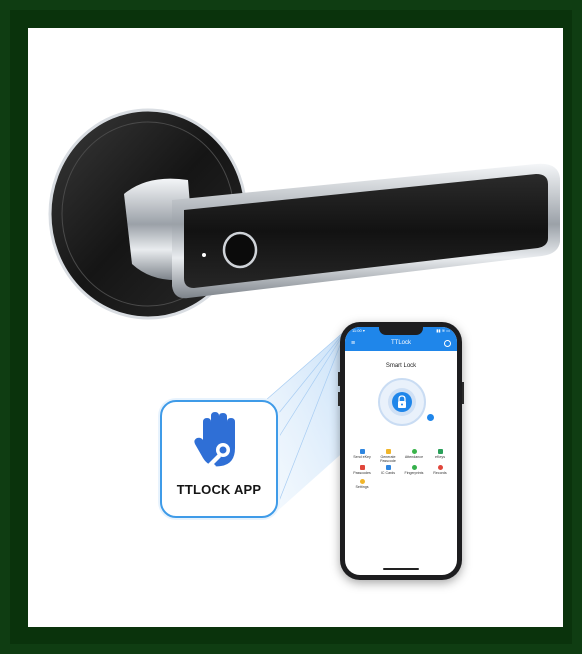  I want to click on ekeys-icon, so click(440, 451).